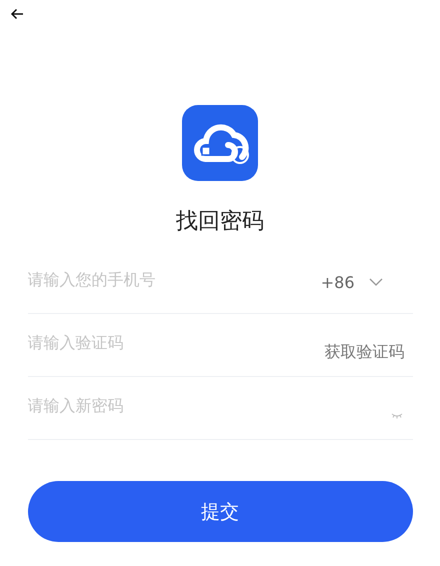  I want to click on chevron-down-icon, so click(375, 282).